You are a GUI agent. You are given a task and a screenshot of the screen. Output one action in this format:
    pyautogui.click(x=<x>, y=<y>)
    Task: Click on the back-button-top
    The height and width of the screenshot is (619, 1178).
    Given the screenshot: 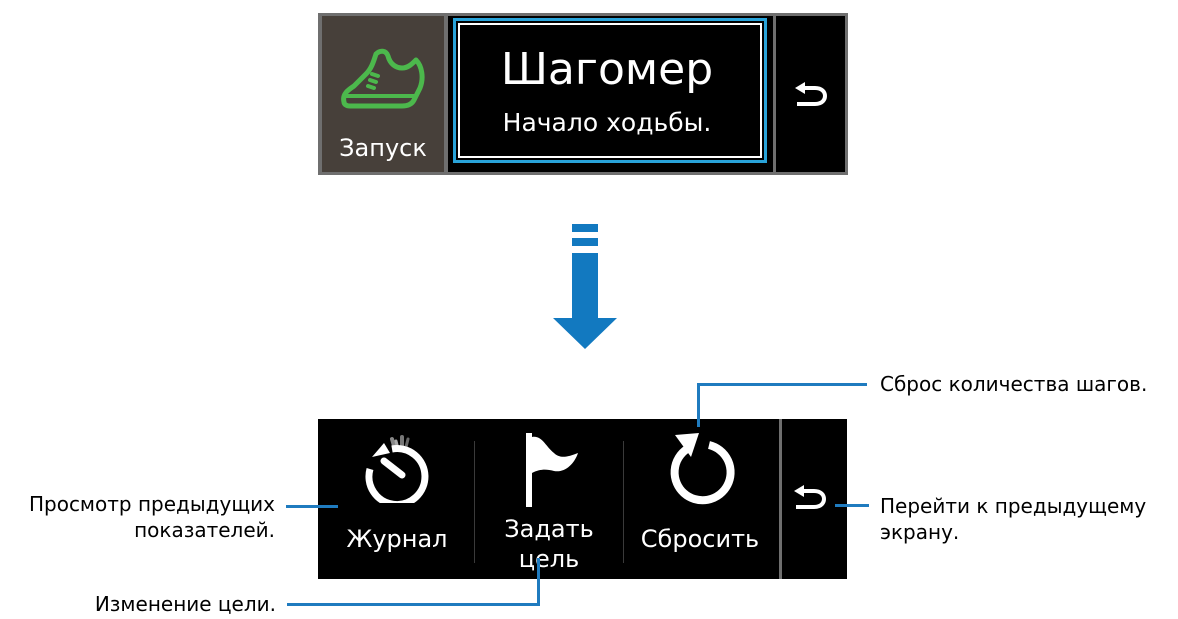 What is the action you would take?
    pyautogui.click(x=810, y=94)
    